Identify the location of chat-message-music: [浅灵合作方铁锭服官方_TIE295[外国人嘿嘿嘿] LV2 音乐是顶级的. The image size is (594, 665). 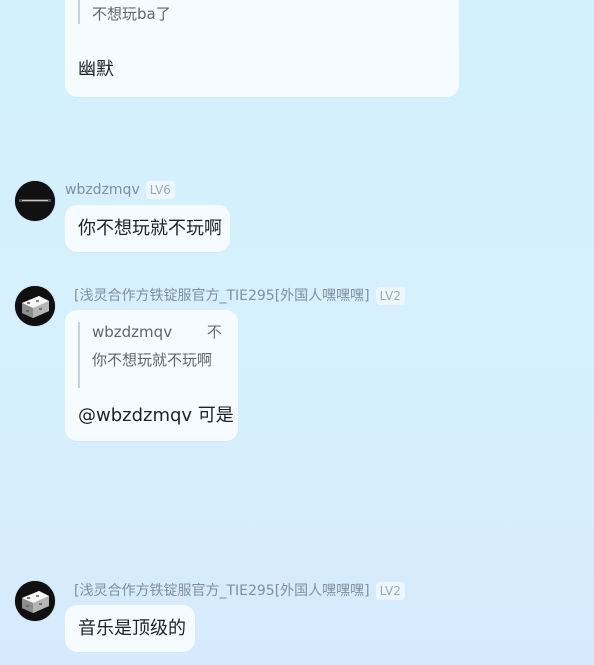
(297, 617).